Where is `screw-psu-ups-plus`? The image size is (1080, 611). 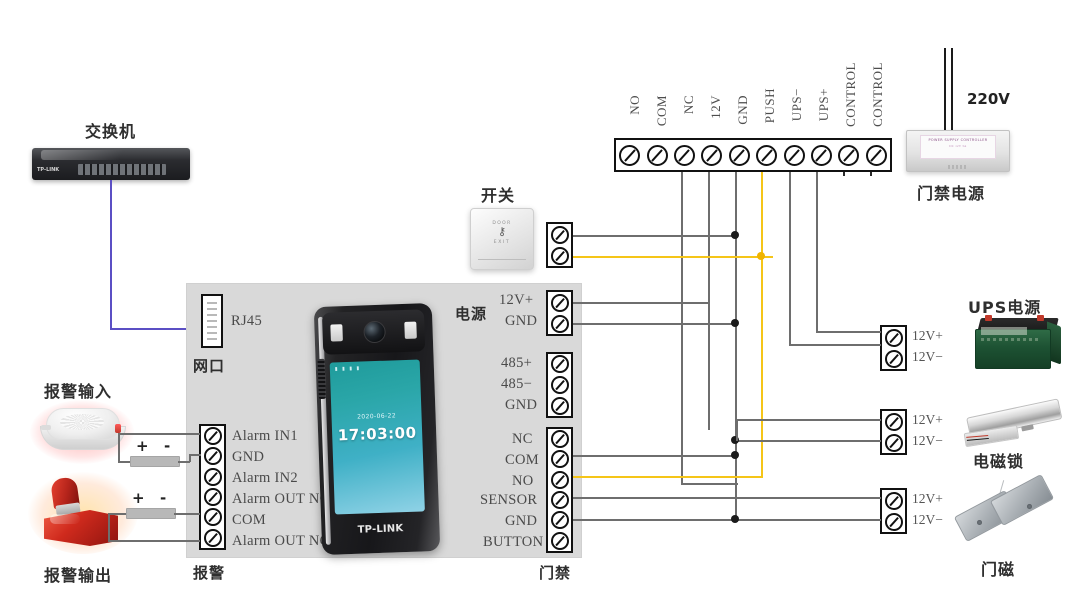
screw-psu-ups-plus is located at coordinates (821, 155).